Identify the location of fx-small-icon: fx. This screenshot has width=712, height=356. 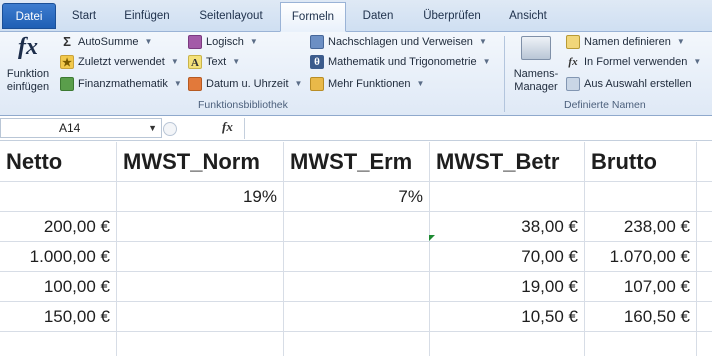
(573, 62).